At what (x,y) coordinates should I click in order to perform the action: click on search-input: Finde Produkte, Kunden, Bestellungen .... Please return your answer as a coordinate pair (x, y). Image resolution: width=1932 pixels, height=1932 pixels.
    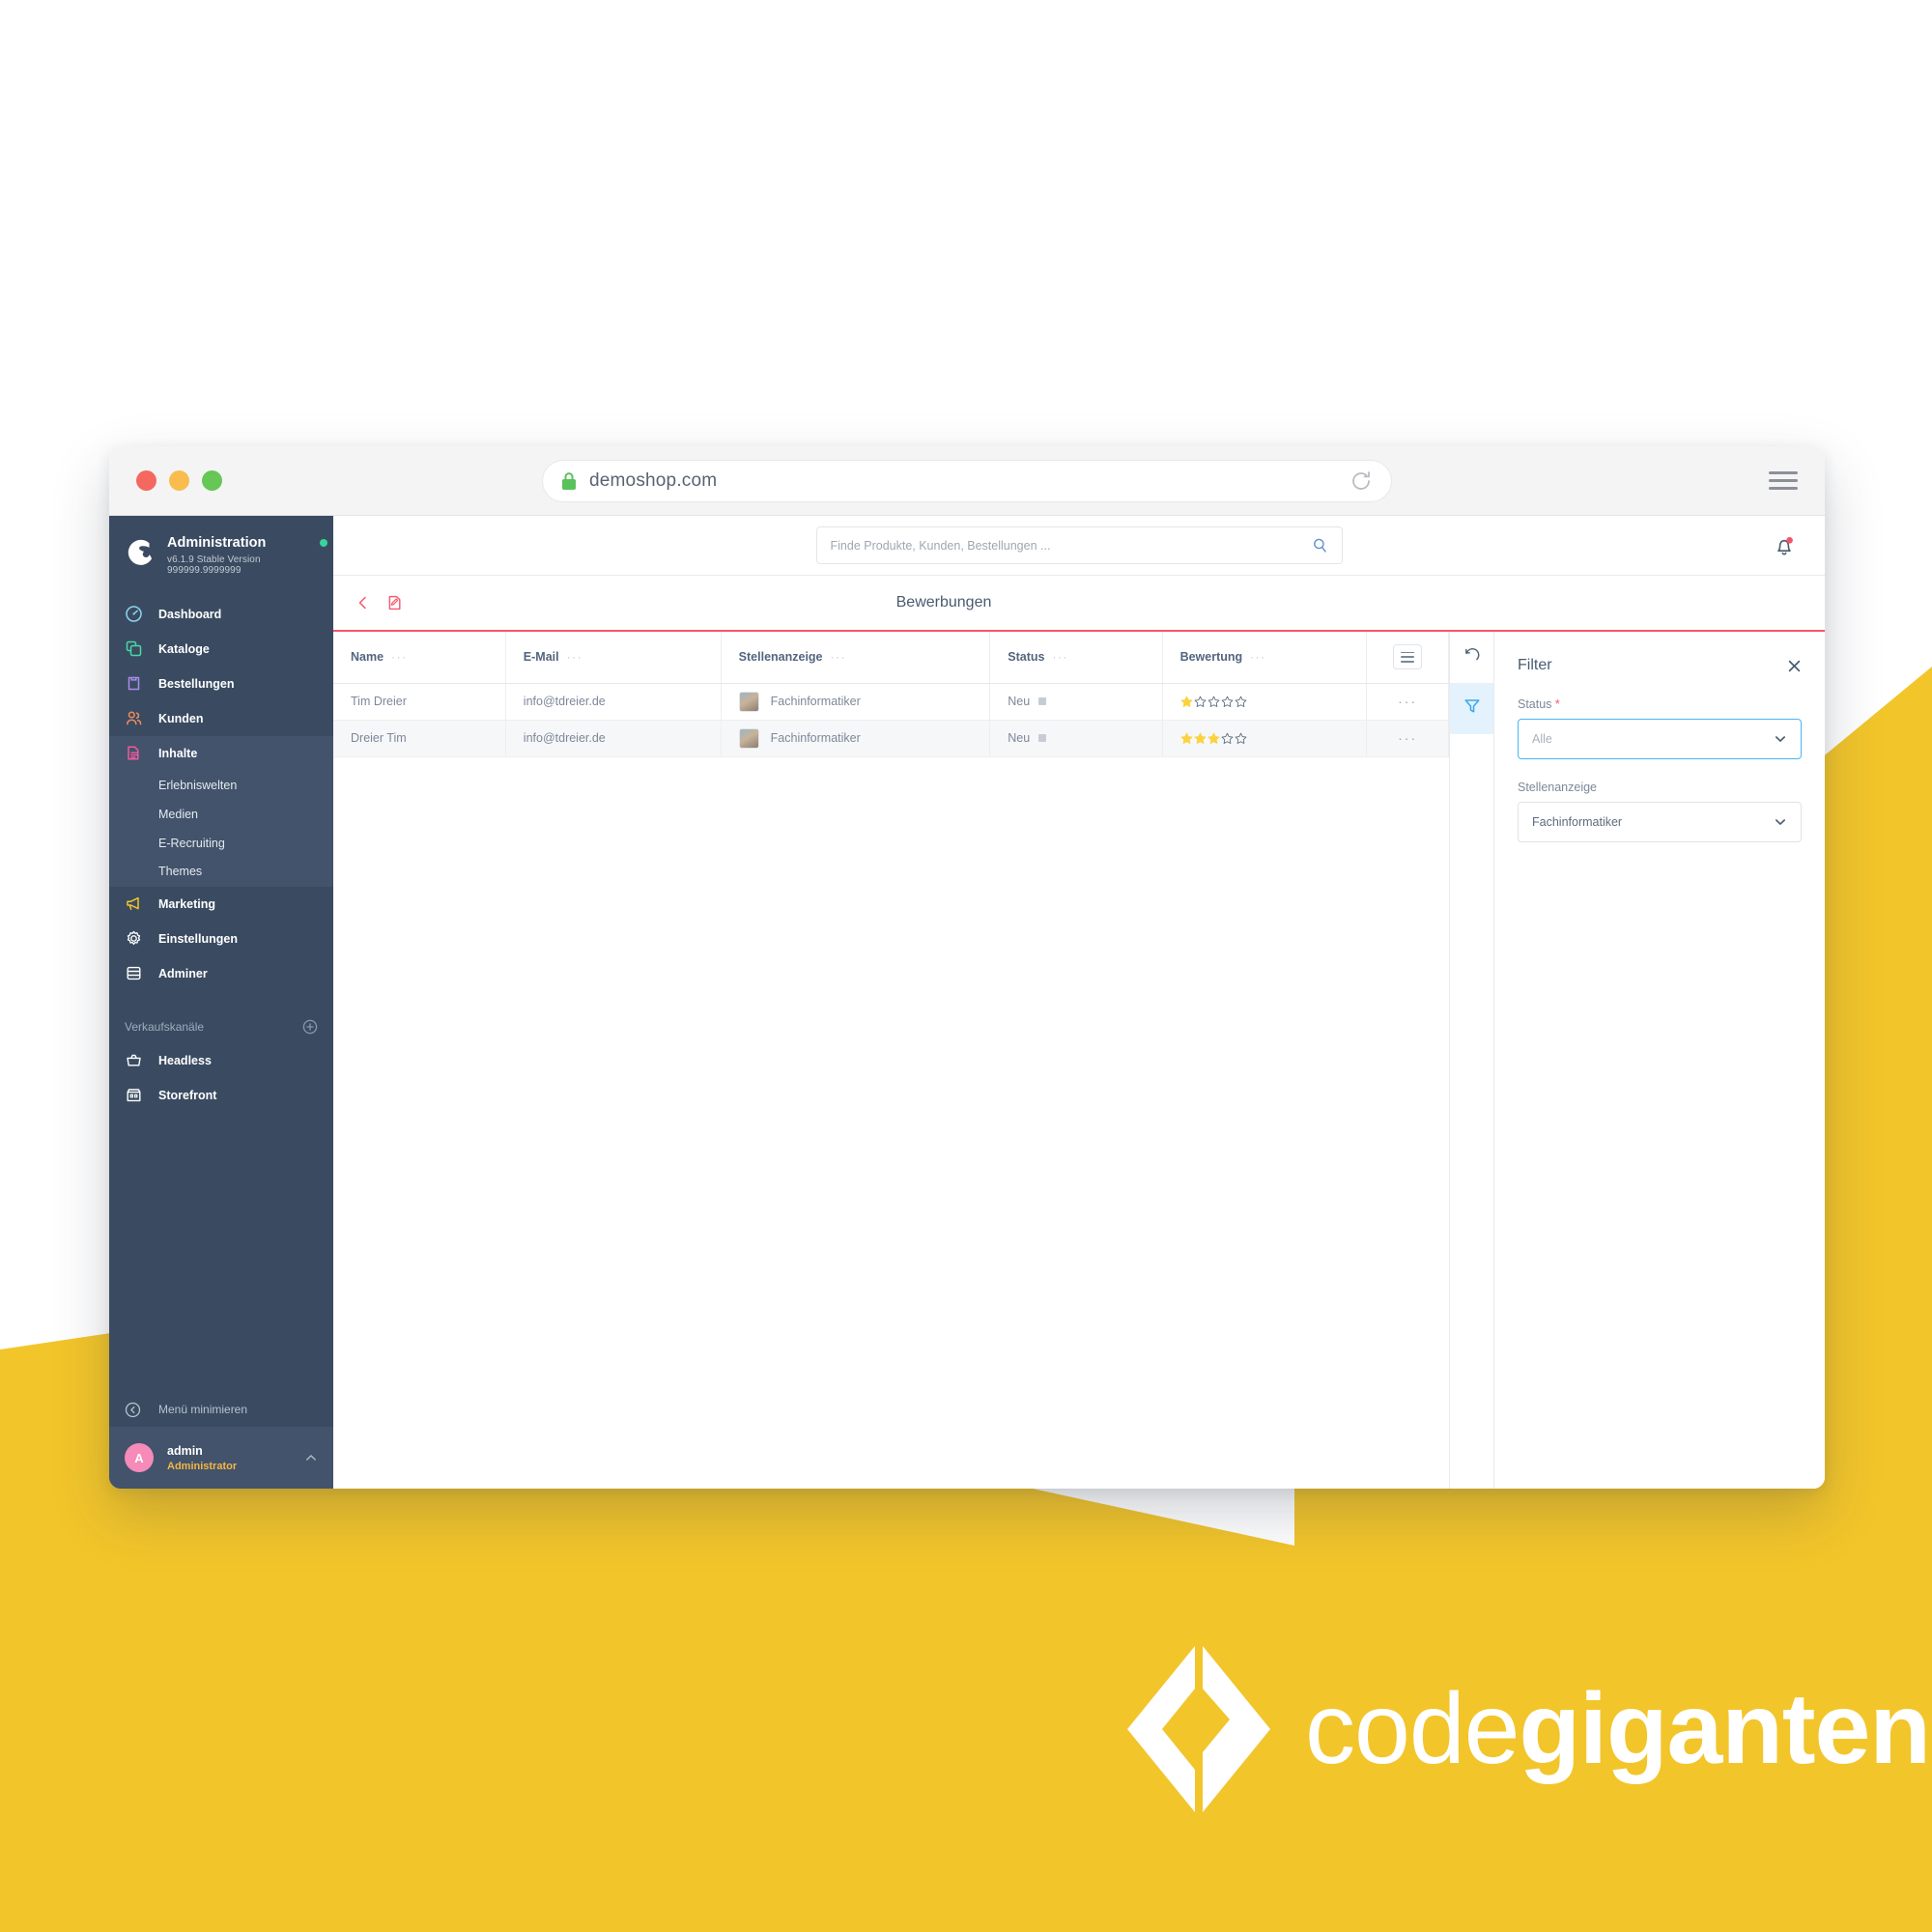
    Looking at the image, I should click on (1079, 545).